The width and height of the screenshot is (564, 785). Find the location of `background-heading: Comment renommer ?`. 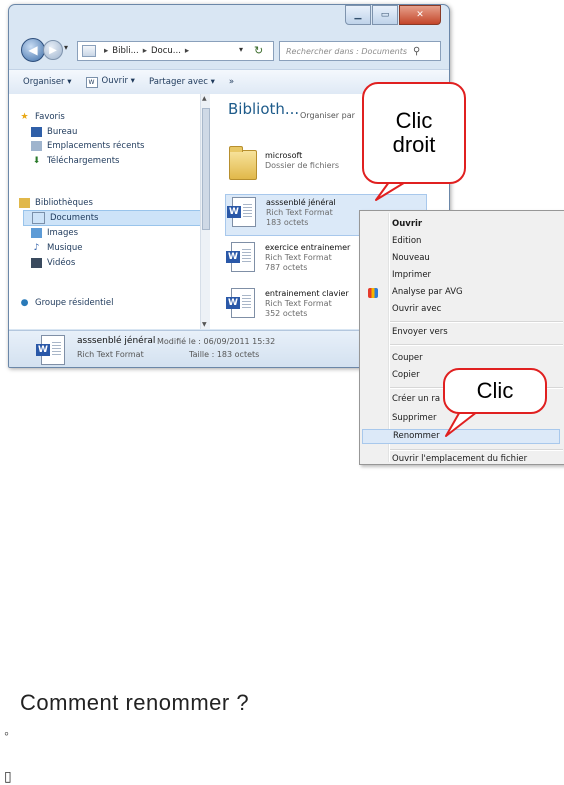

background-heading: Comment renommer ? is located at coordinates (135, 702).